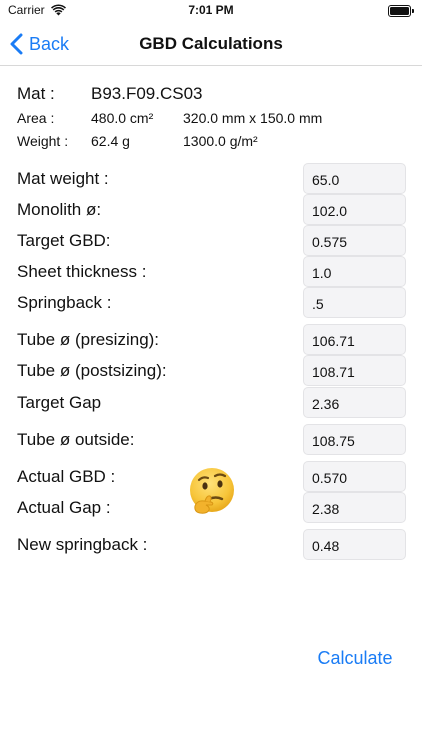 The width and height of the screenshot is (422, 750). I want to click on monolith-row: Monolith ø: 102.0, so click(212, 210).